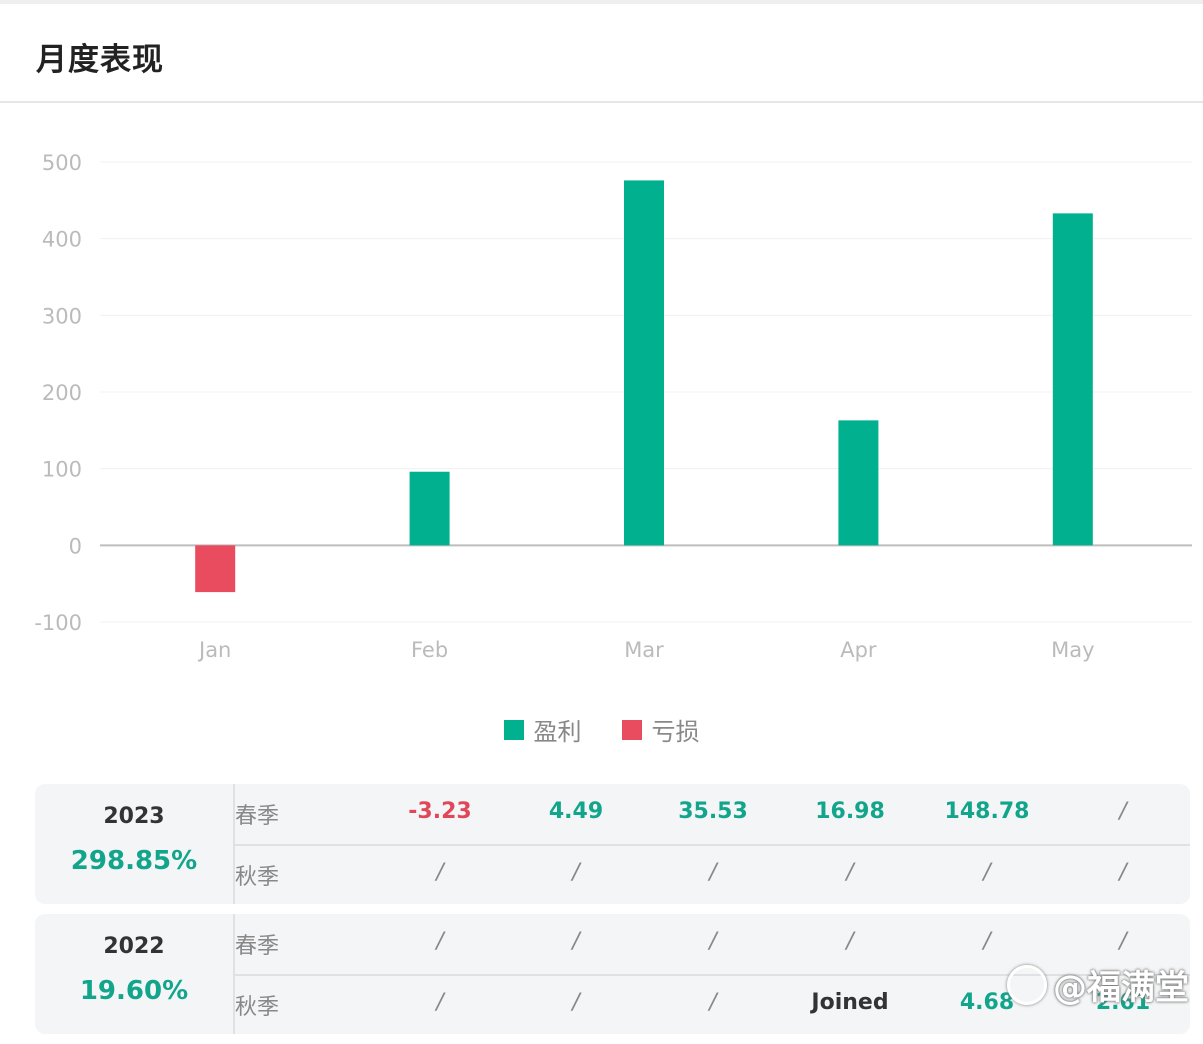 This screenshot has width=1203, height=1044. I want to click on legend-item-profit: 盈利, so click(542, 729).